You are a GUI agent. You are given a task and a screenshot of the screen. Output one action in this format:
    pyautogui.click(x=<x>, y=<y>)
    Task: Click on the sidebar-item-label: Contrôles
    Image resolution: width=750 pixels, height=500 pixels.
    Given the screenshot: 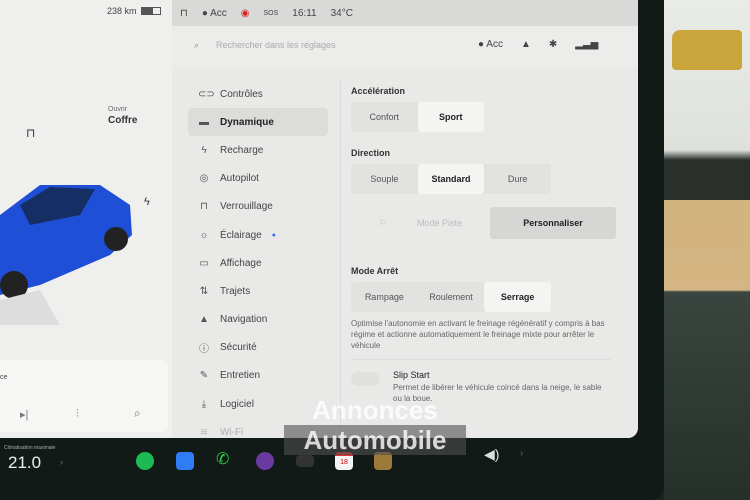 What is the action you would take?
    pyautogui.click(x=241, y=94)
    